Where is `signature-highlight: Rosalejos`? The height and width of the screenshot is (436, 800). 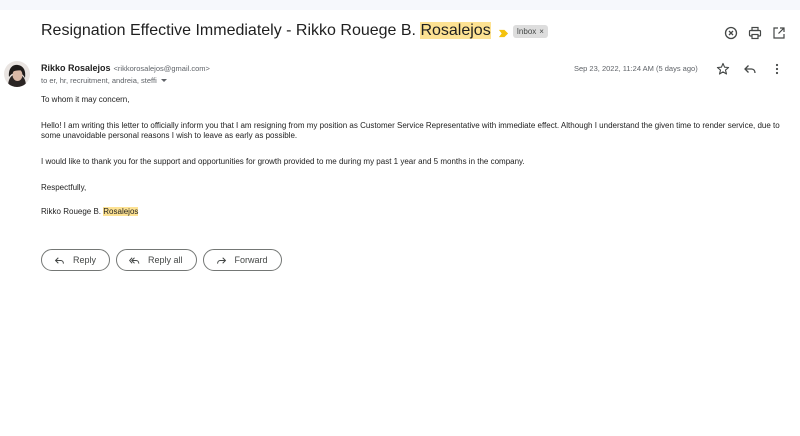
signature-highlight: Rosalejos is located at coordinates (121, 211).